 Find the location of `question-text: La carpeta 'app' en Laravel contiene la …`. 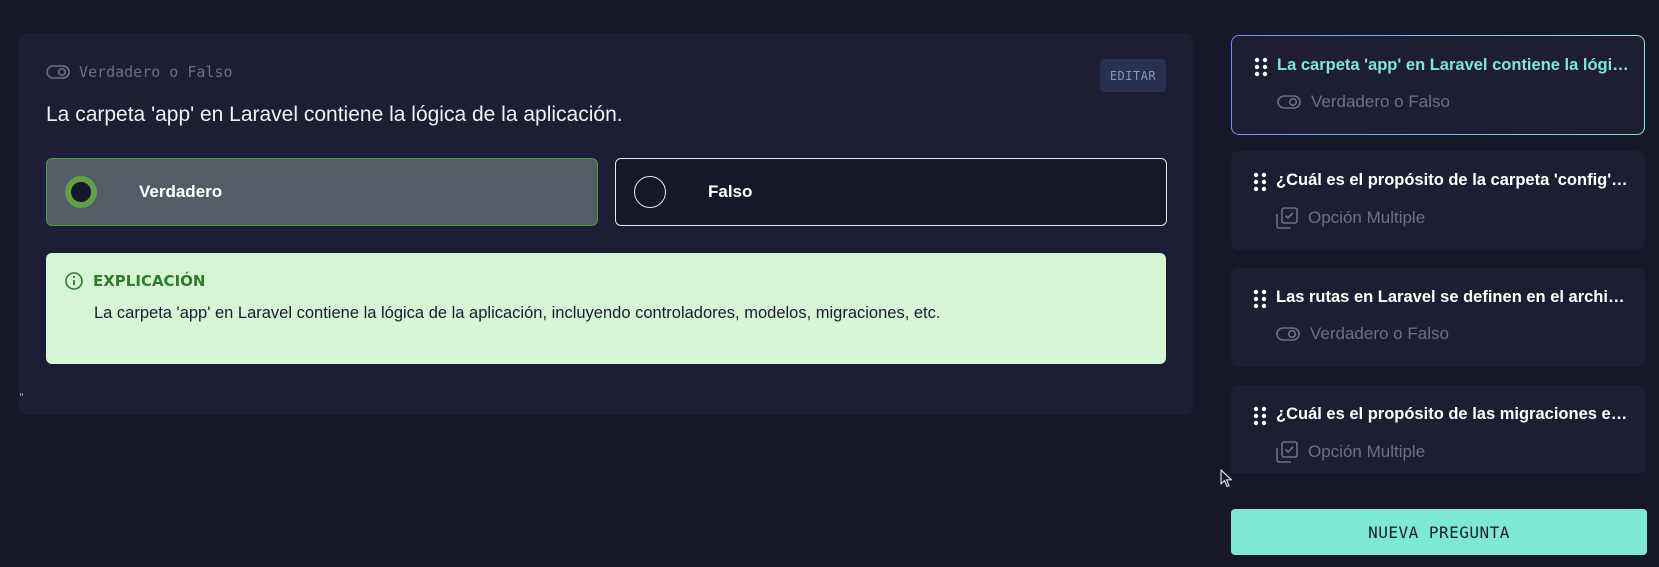

question-text: La carpeta 'app' en Laravel contiene la … is located at coordinates (334, 114).